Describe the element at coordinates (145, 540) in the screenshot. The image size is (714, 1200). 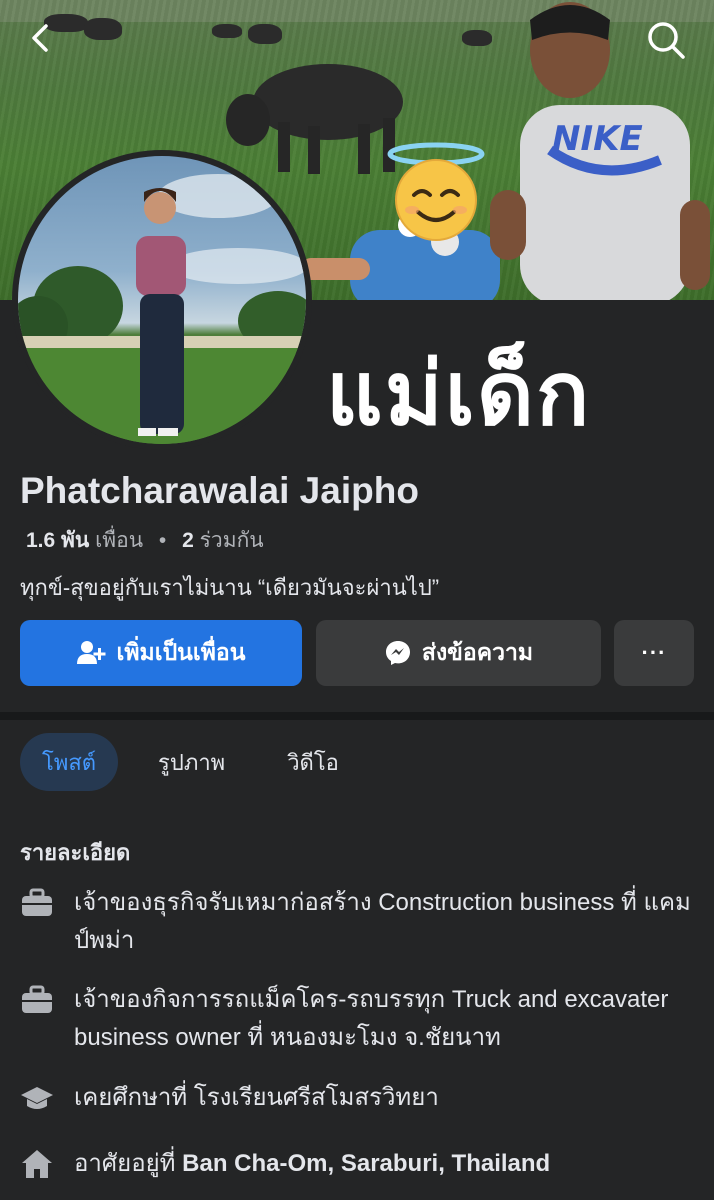
I see `friends-stats: 1.6 พัน เพื่อน • 2 ร่วมกัน` at that location.